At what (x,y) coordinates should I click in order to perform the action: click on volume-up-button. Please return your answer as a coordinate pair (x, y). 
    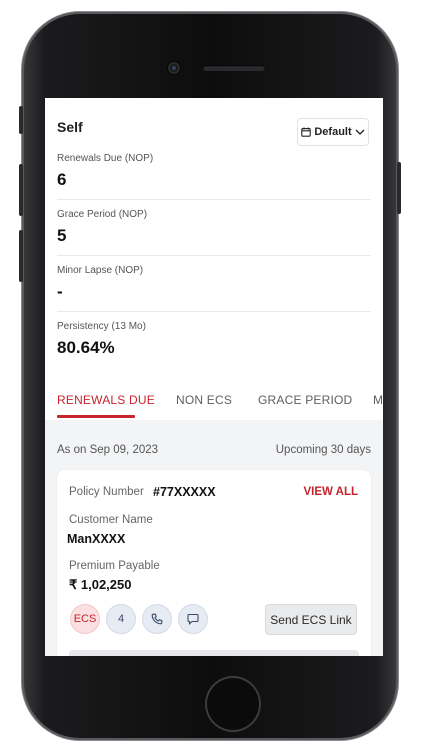
    Looking at the image, I should click on (21, 190).